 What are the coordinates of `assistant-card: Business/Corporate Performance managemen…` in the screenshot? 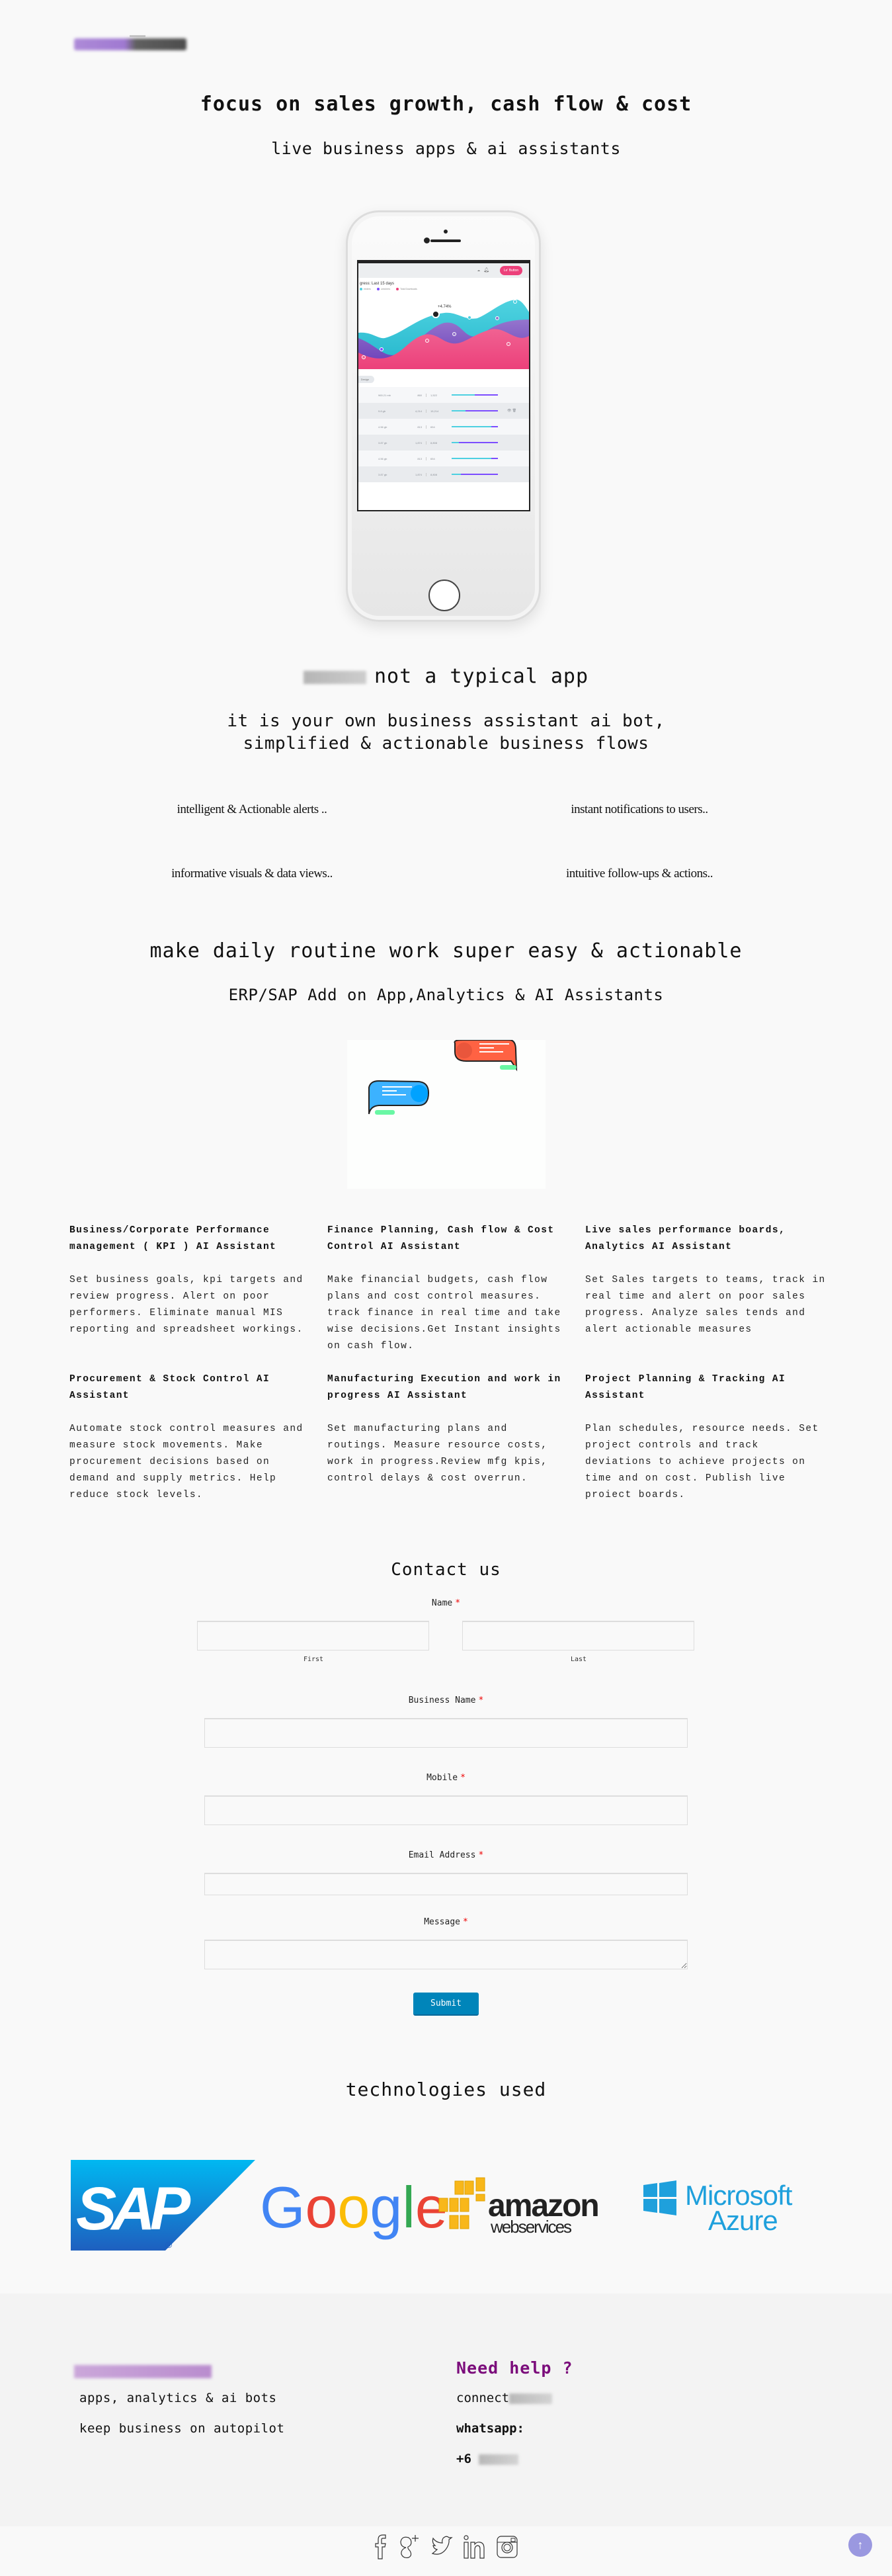 It's located at (191, 1280).